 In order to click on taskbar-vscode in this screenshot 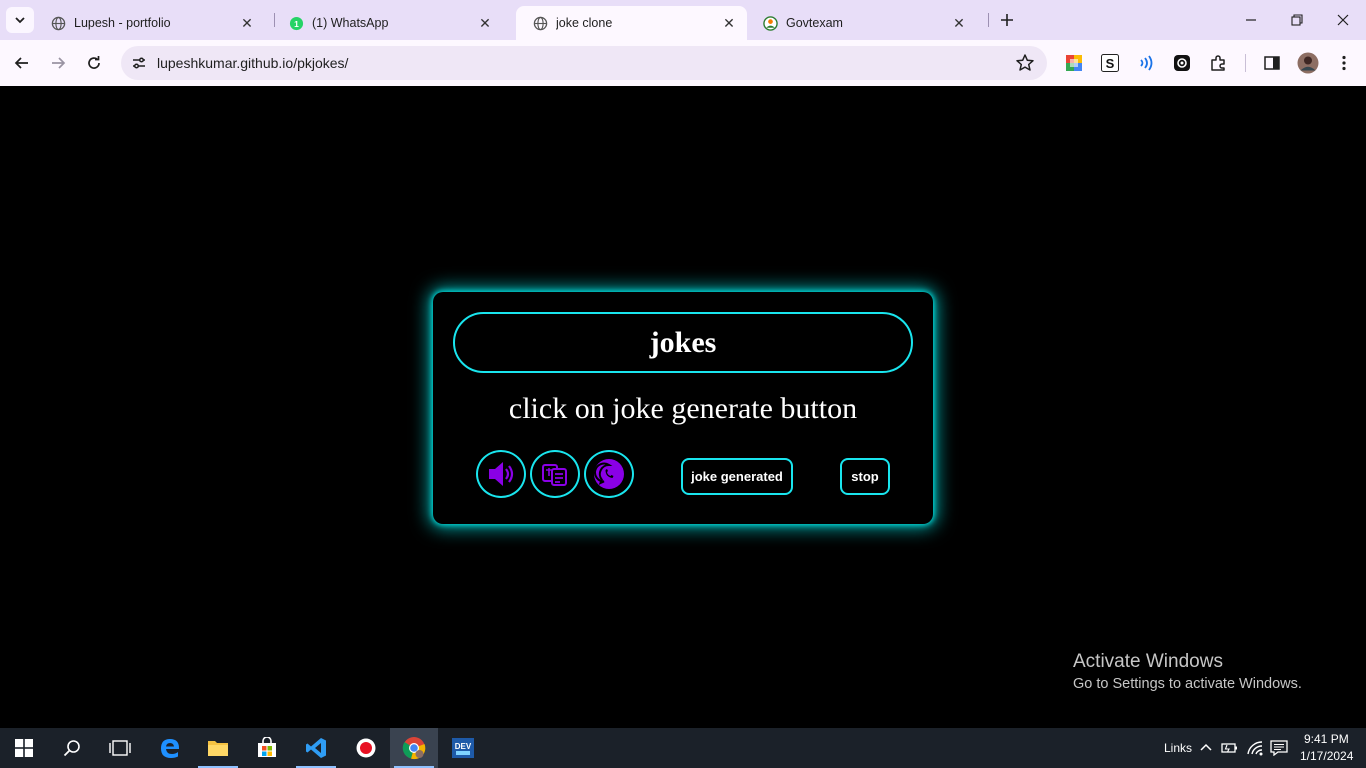, I will do `click(316, 748)`.